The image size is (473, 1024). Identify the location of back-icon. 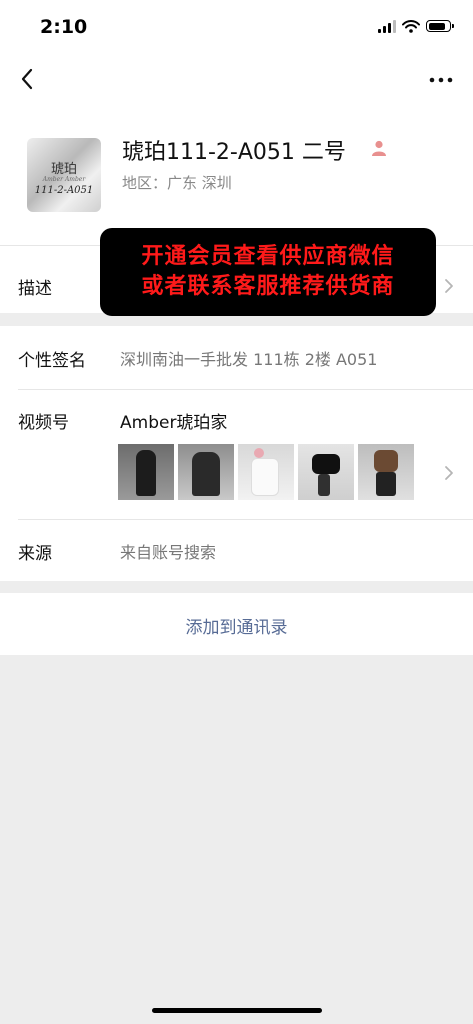
(29, 79).